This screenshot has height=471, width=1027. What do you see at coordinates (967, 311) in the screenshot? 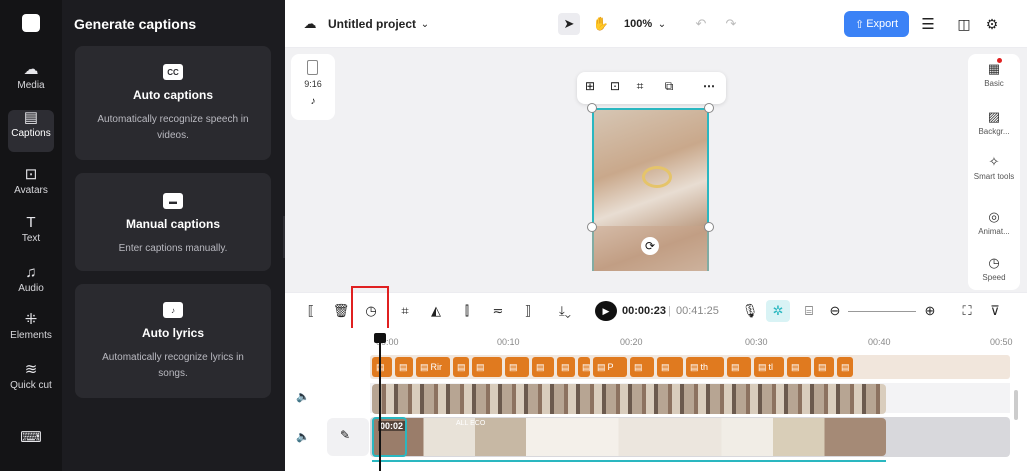
I see `fullscreen-icon: ⛶` at bounding box center [967, 311].